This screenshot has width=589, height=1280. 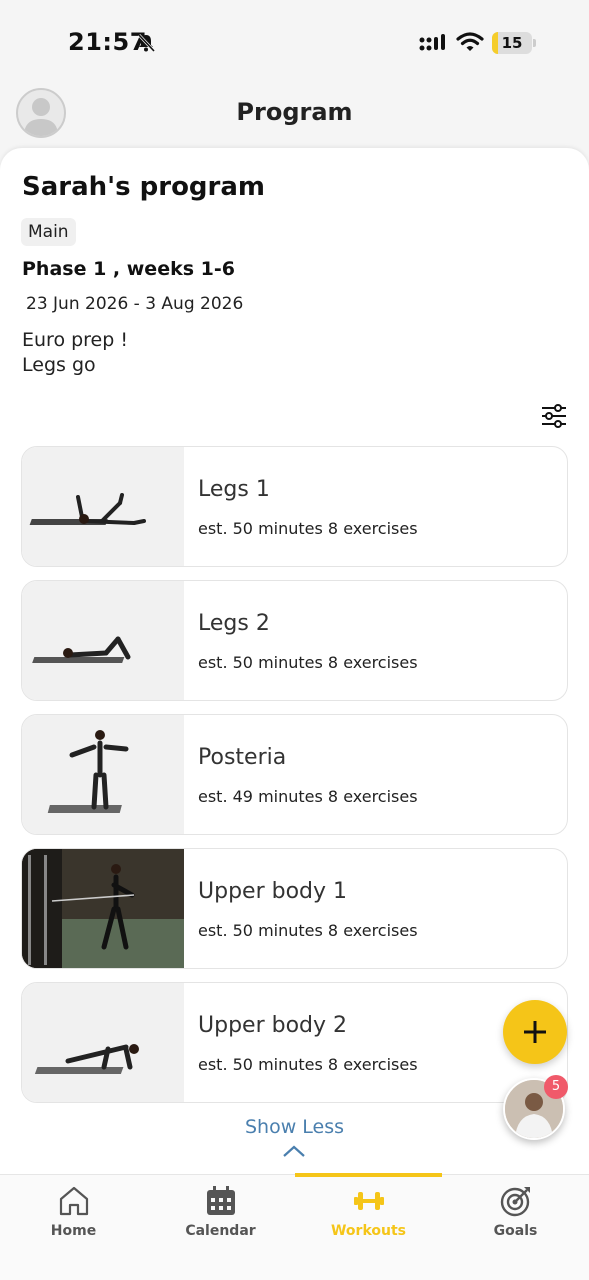 What do you see at coordinates (308, 796) in the screenshot?
I see `workout-meta: est. 49 minutes 8 exercises` at bounding box center [308, 796].